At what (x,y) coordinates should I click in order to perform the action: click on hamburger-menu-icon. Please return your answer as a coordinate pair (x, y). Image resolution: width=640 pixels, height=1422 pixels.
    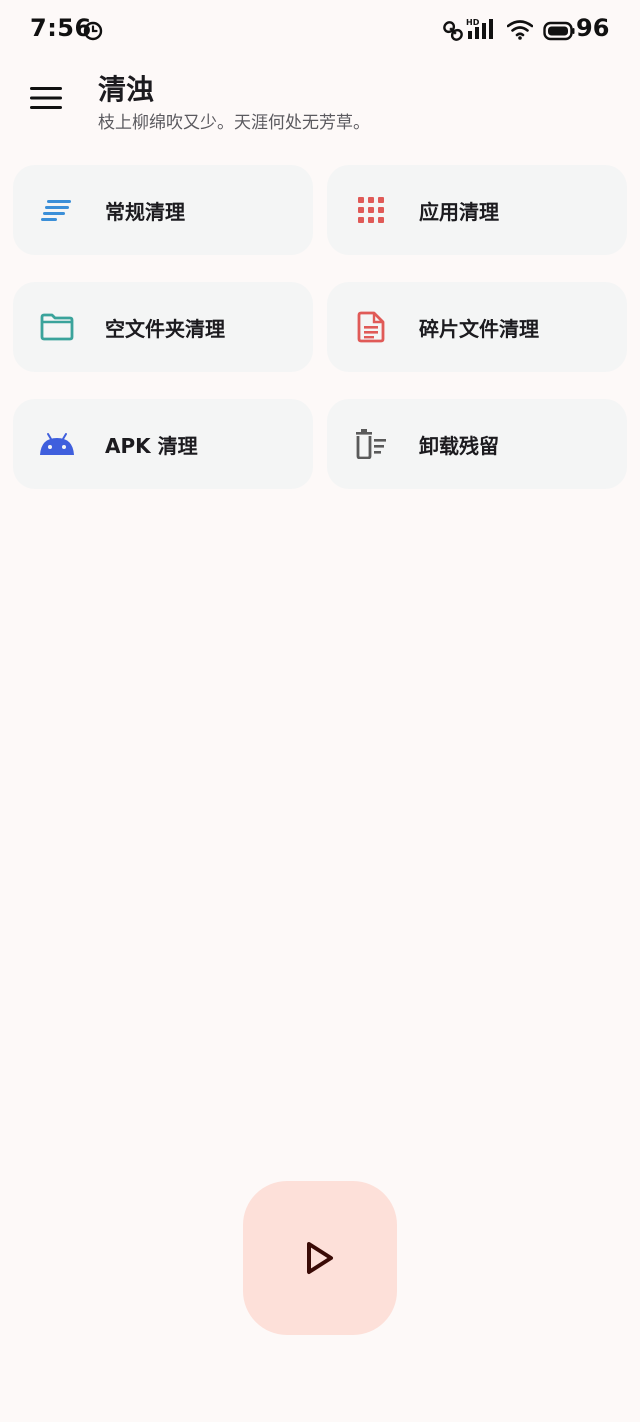
    Looking at the image, I should click on (46, 98).